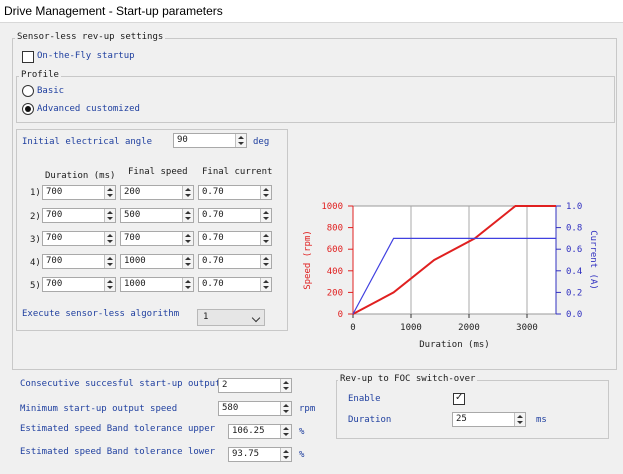  I want to click on y2-axis-label: Current (A), so click(593, 260).